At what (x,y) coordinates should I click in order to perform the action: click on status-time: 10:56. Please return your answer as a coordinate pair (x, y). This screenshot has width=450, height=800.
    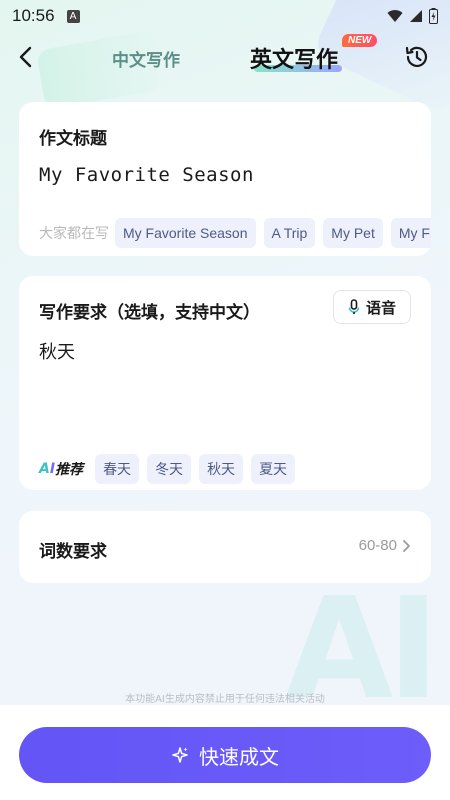
    Looking at the image, I should click on (33, 15).